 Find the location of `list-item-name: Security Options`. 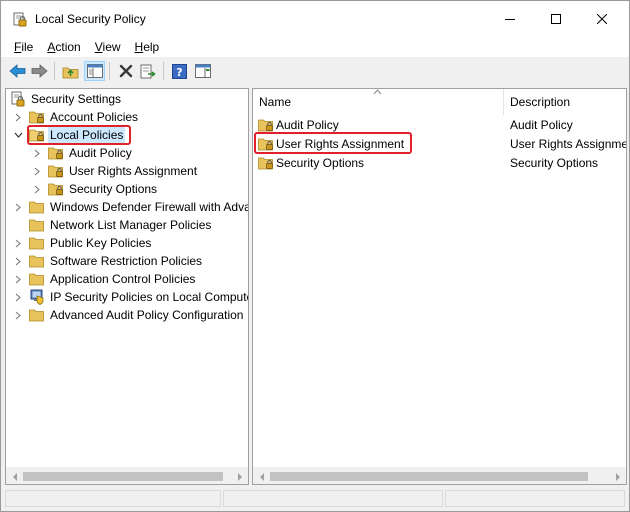

list-item-name: Security Options is located at coordinates (320, 162).